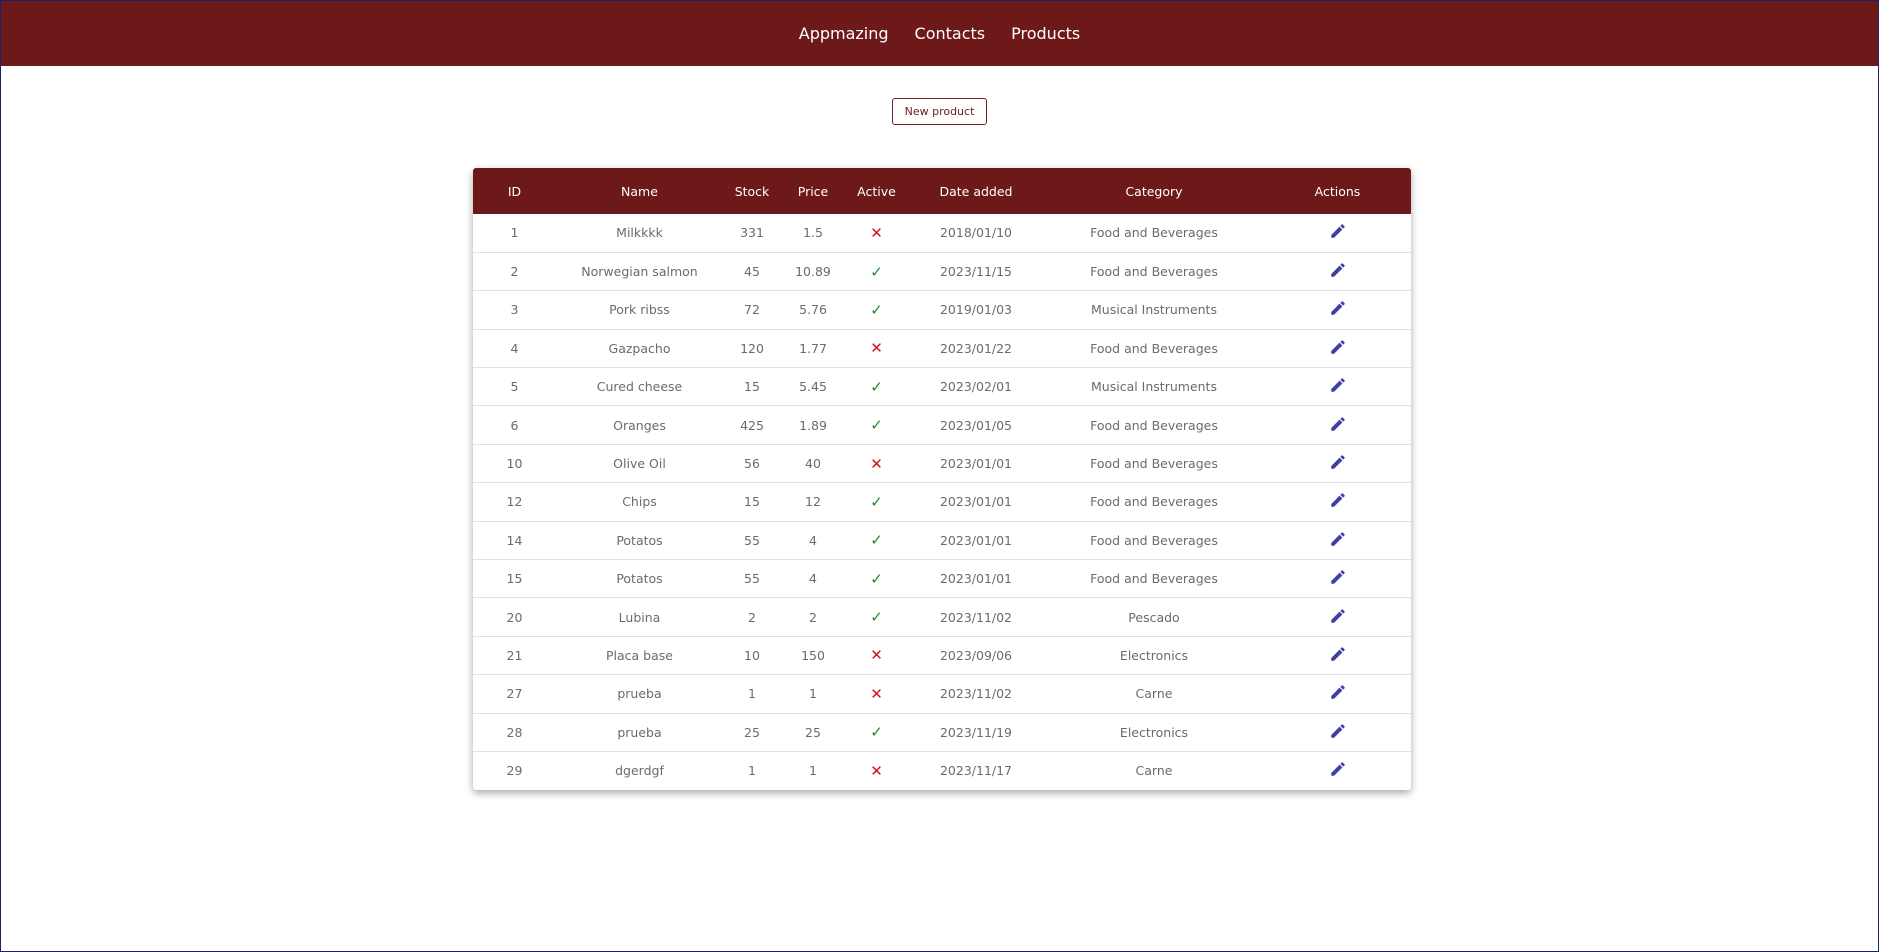 The image size is (1879, 952). Describe the element at coordinates (752, 233) in the screenshot. I see `cell-stock: 331` at that location.